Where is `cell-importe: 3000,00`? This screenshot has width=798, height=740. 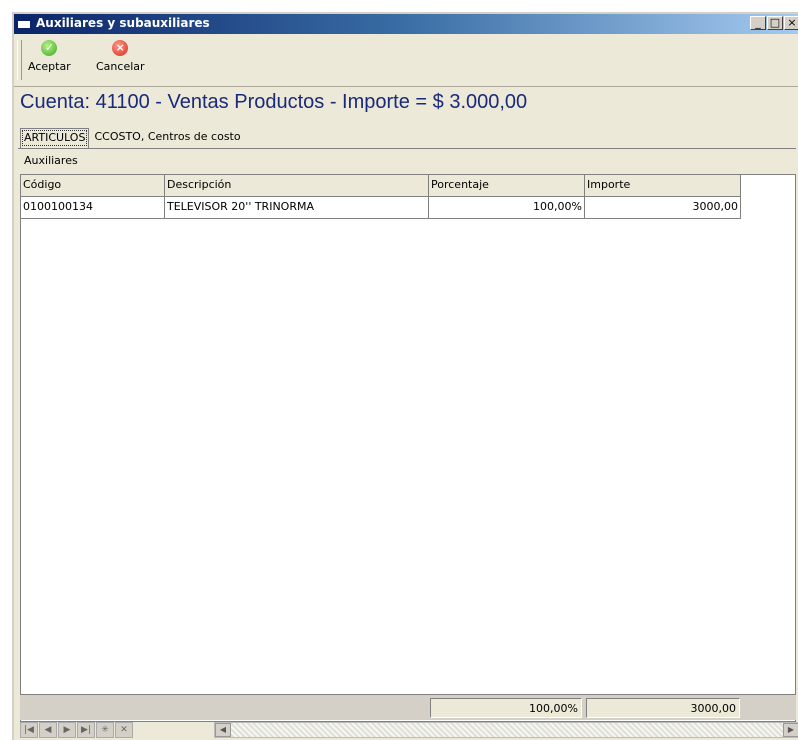 cell-importe: 3000,00 is located at coordinates (663, 208).